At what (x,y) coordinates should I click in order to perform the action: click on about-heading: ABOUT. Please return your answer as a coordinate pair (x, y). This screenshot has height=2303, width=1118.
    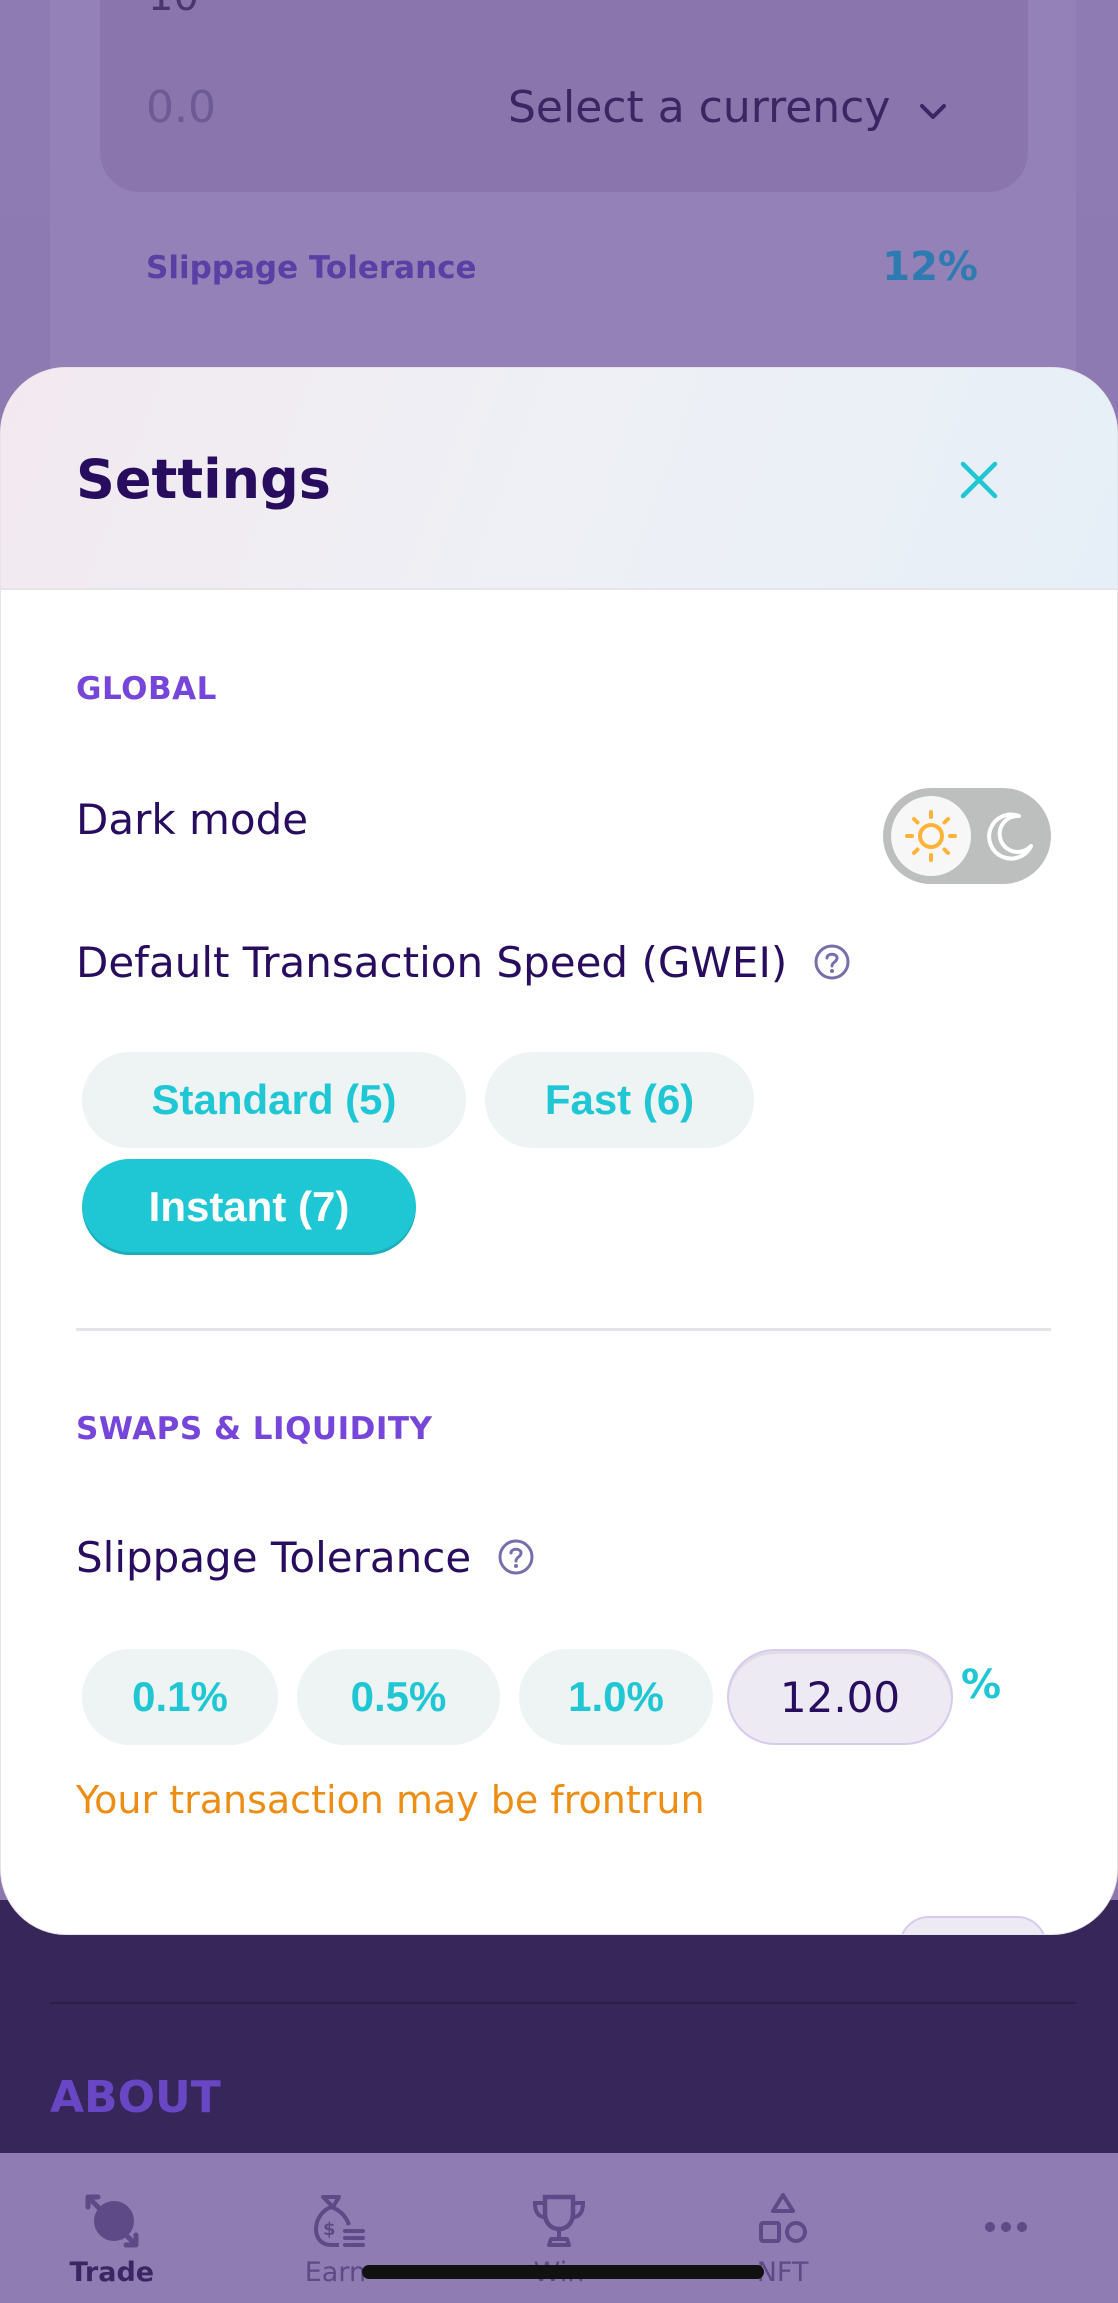
    Looking at the image, I should click on (135, 2097).